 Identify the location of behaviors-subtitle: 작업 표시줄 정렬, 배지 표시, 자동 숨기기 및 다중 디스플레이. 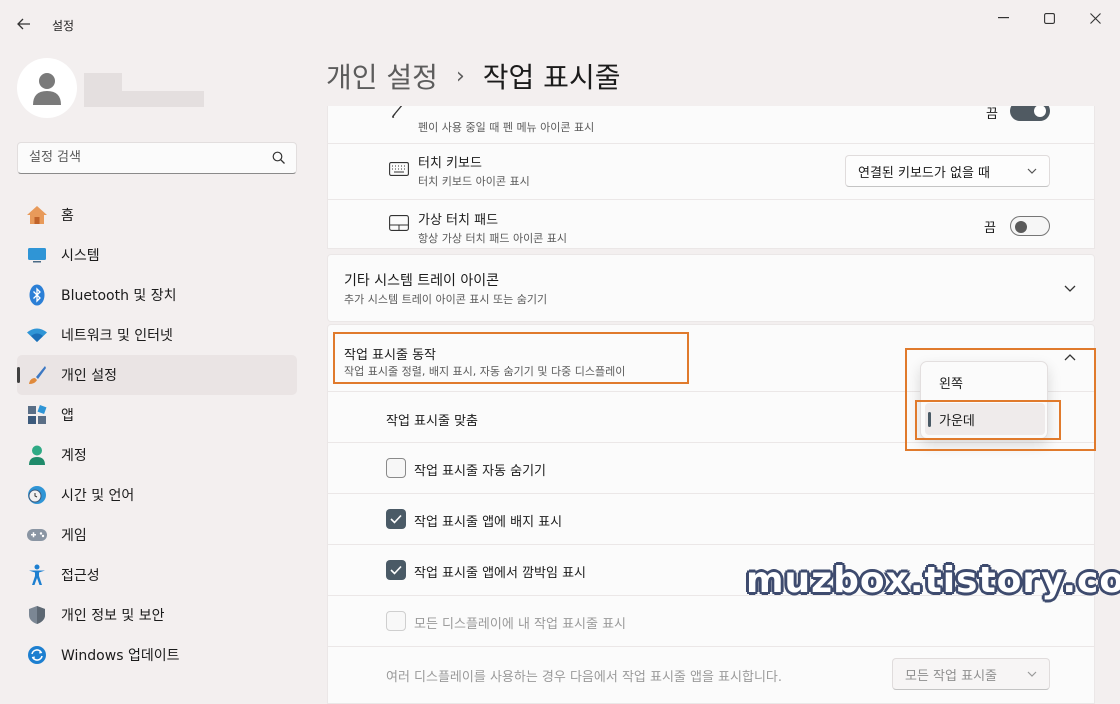
(485, 371).